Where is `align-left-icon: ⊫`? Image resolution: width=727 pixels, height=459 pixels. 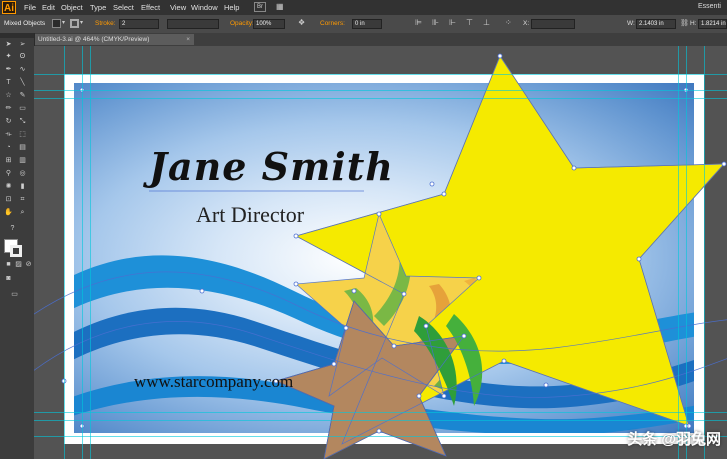 align-left-icon: ⊫ is located at coordinates (418, 22).